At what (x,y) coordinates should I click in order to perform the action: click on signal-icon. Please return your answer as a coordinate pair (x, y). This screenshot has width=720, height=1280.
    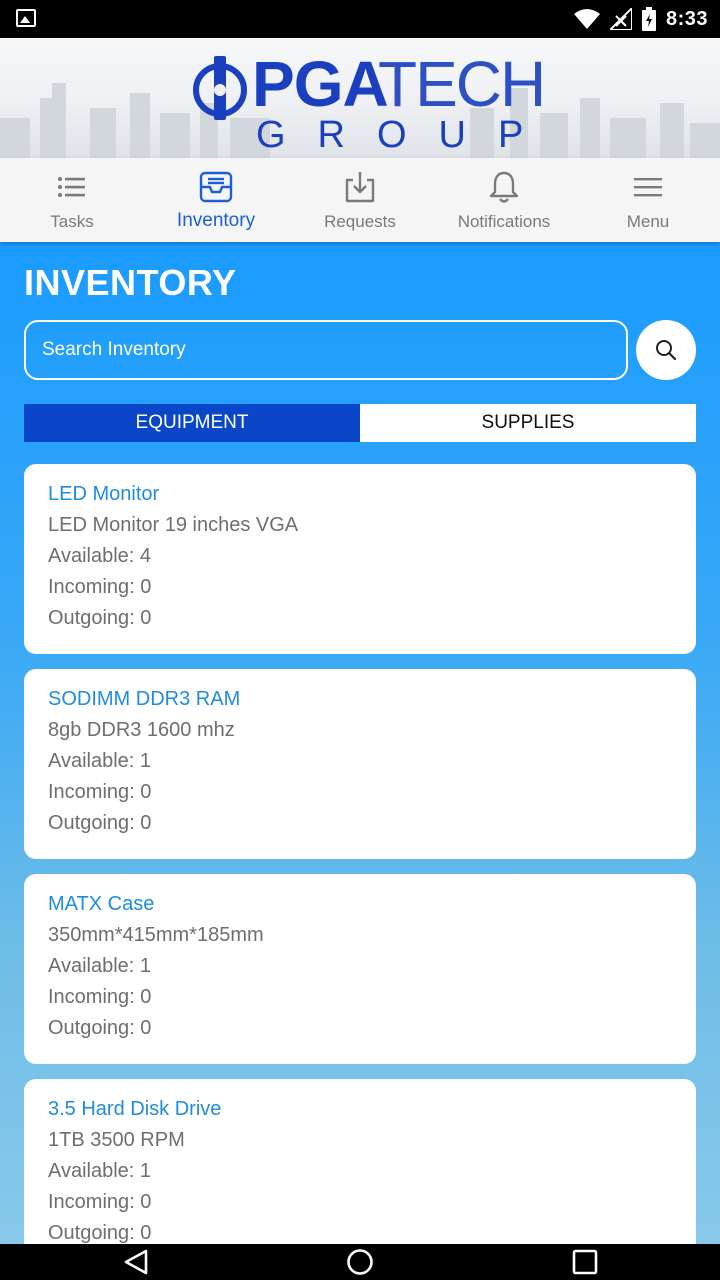
    Looking at the image, I should click on (620, 19).